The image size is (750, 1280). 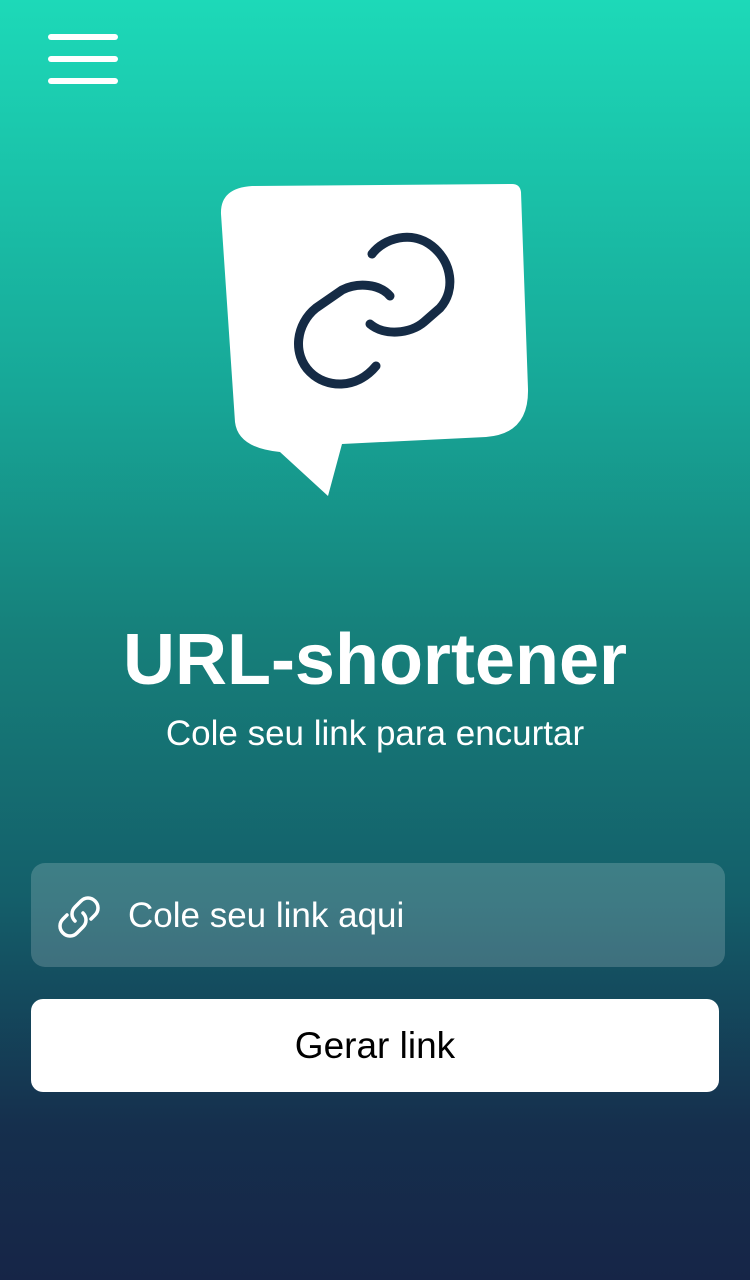 What do you see at coordinates (79, 917) in the screenshot?
I see `link-icon` at bounding box center [79, 917].